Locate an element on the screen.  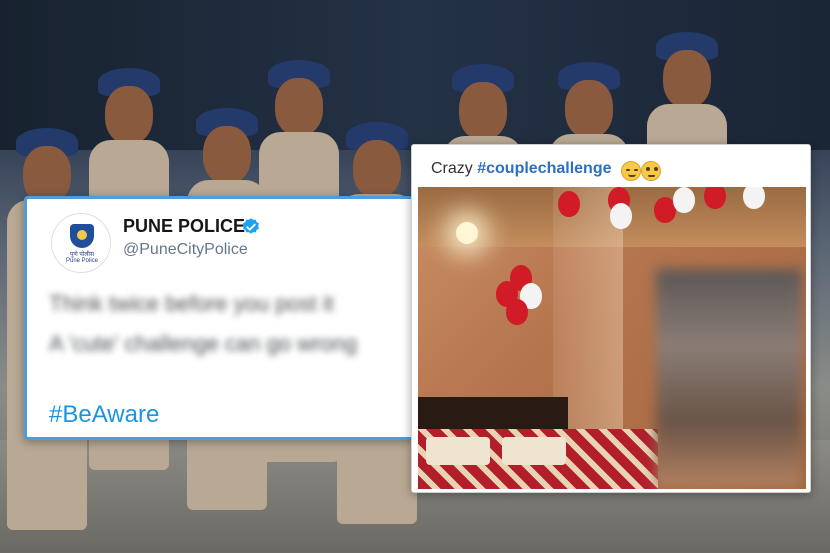
rolling-eyes-face-icon is located at coordinates (651, 171).